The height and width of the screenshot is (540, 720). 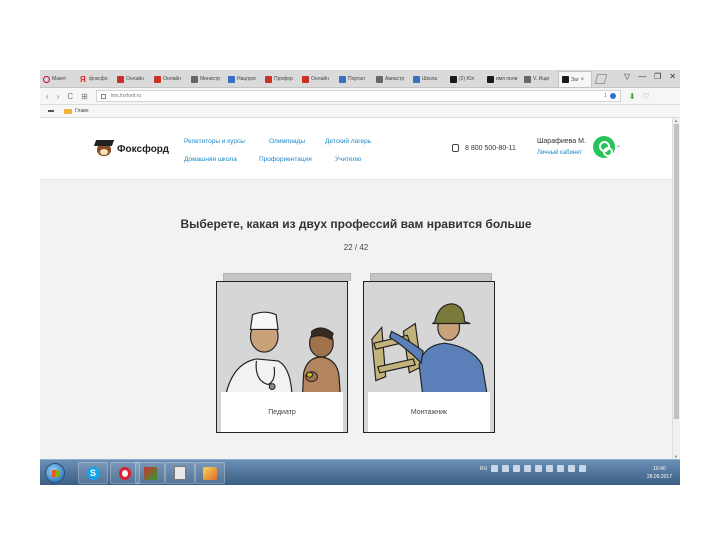 What do you see at coordinates (131, 149) in the screenshot?
I see `site-logo: Фоксфорд` at bounding box center [131, 149].